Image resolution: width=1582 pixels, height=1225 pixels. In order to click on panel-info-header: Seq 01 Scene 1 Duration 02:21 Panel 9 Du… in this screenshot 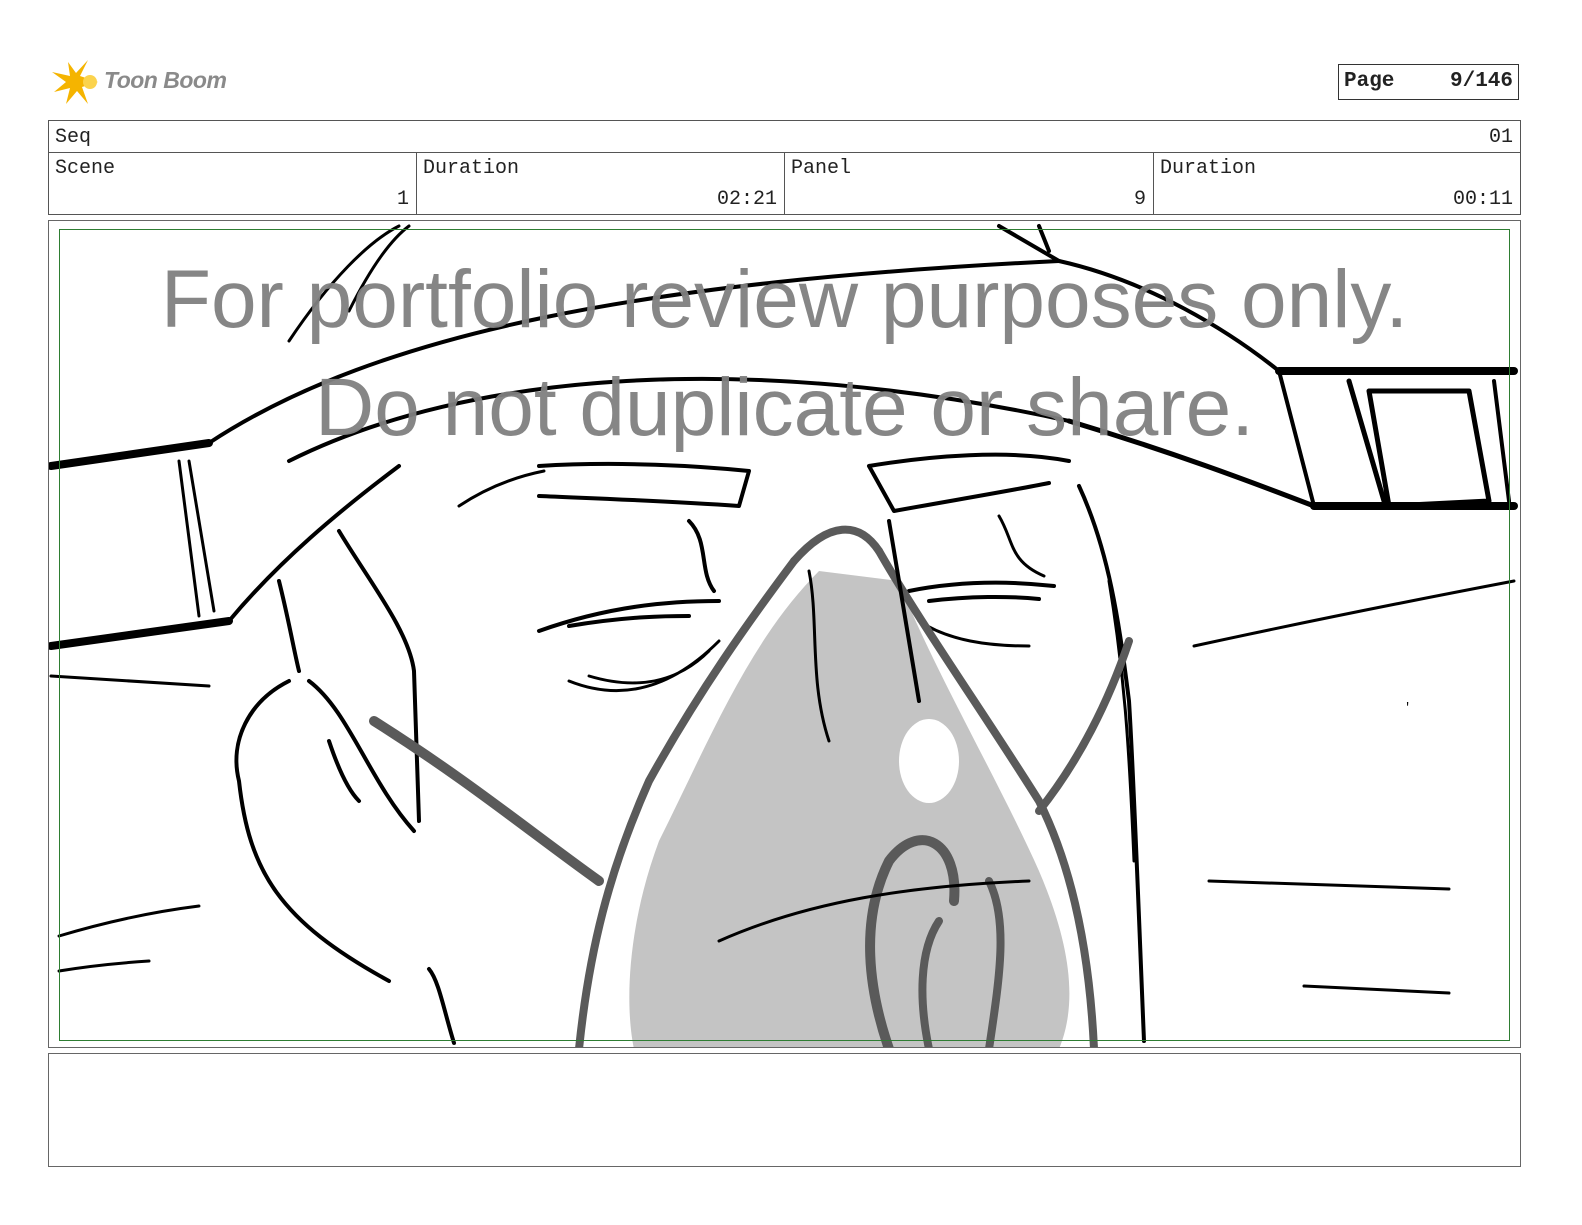, I will do `click(784, 167)`.